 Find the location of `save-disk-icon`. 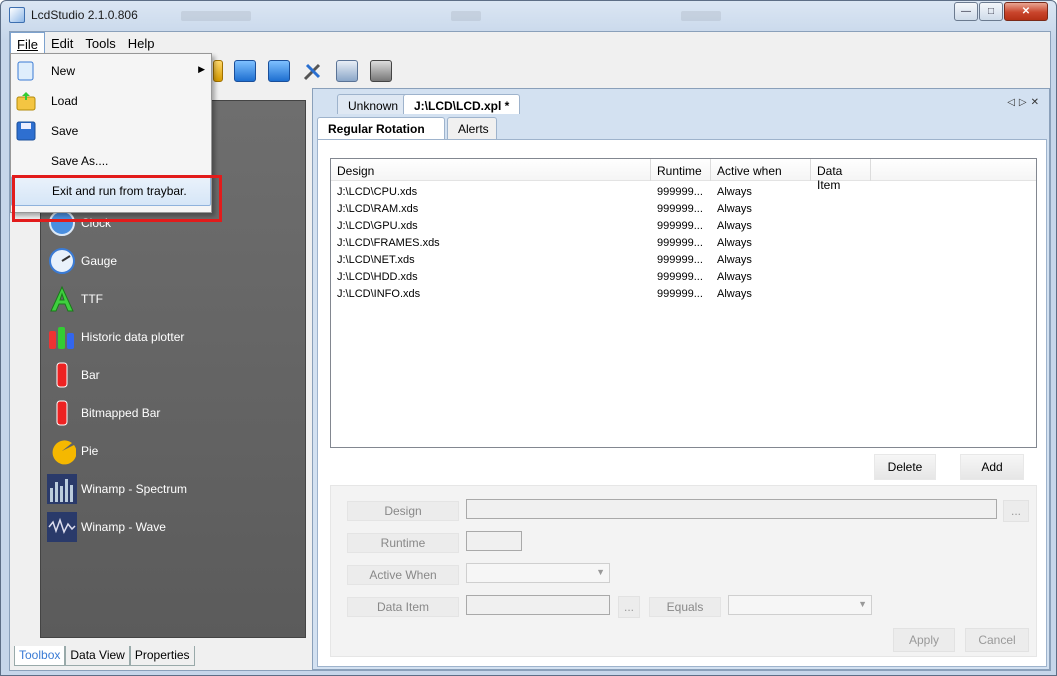

save-disk-icon is located at coordinates (27, 131).